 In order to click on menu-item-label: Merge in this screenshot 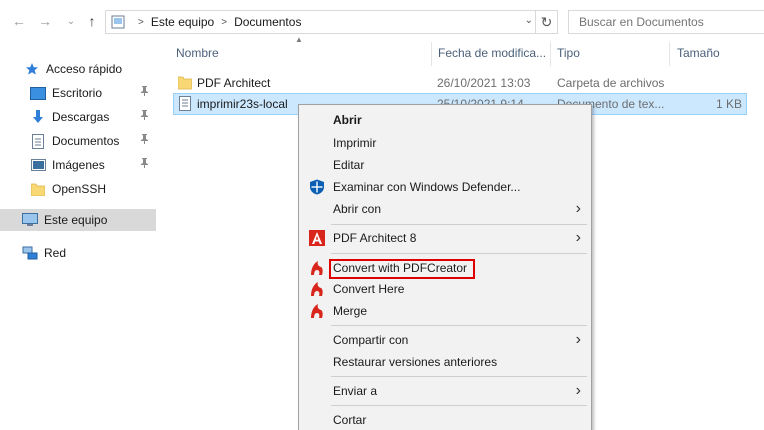, I will do `click(350, 311)`.